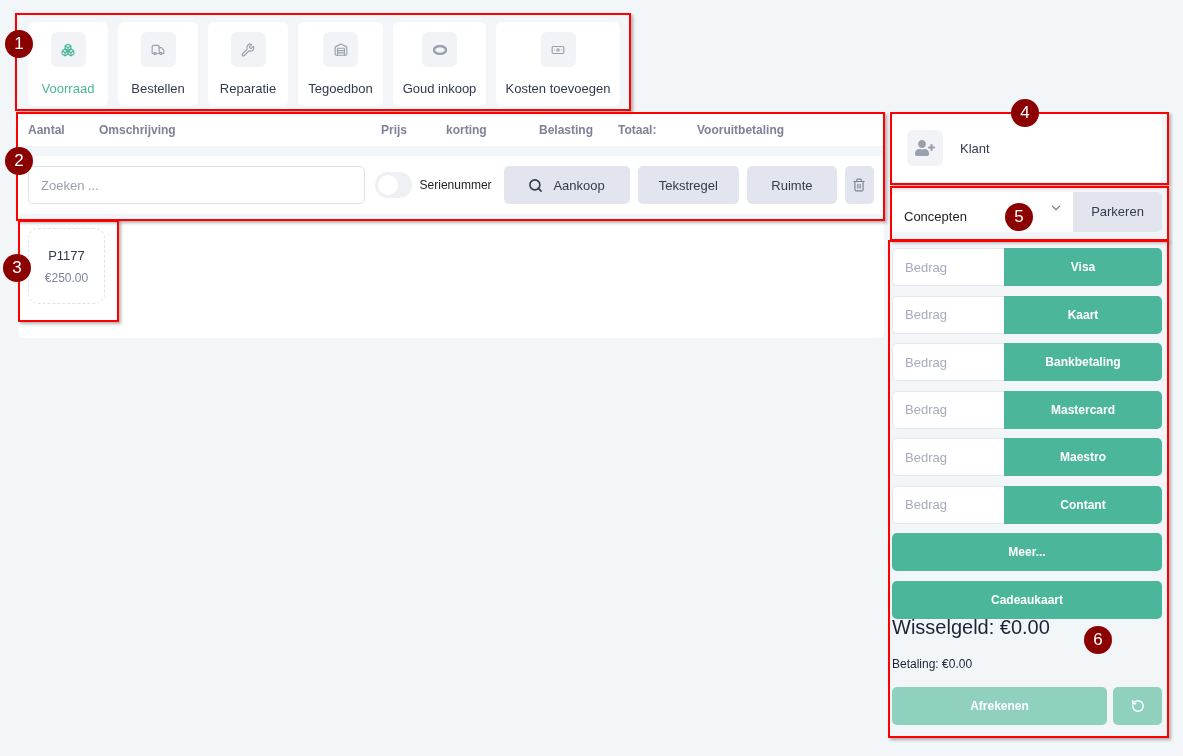 The width and height of the screenshot is (1183, 756). I want to click on tools-icon, so click(248, 49).